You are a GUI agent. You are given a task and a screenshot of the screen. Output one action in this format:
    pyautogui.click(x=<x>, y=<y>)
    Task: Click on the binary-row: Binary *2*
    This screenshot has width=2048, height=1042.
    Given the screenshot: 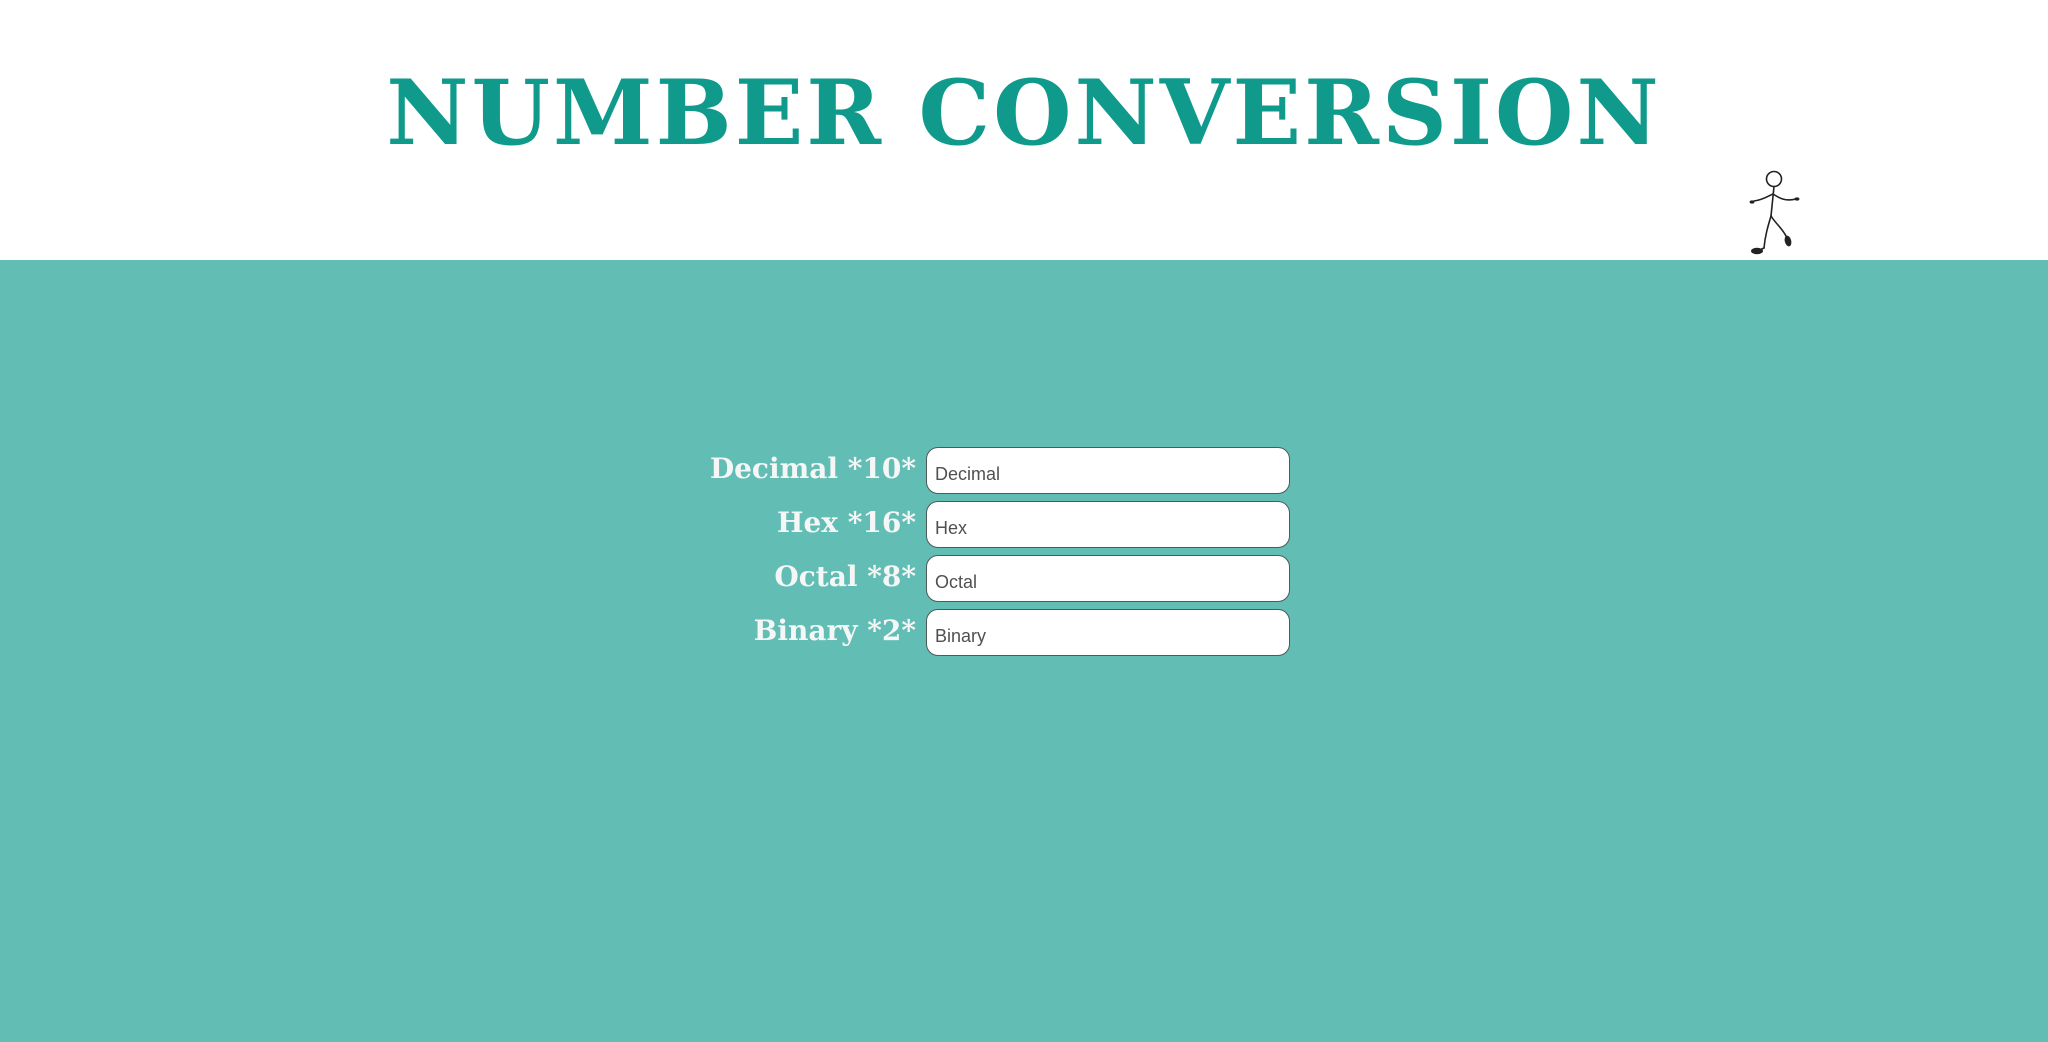 What is the action you would take?
    pyautogui.click(x=1024, y=631)
    